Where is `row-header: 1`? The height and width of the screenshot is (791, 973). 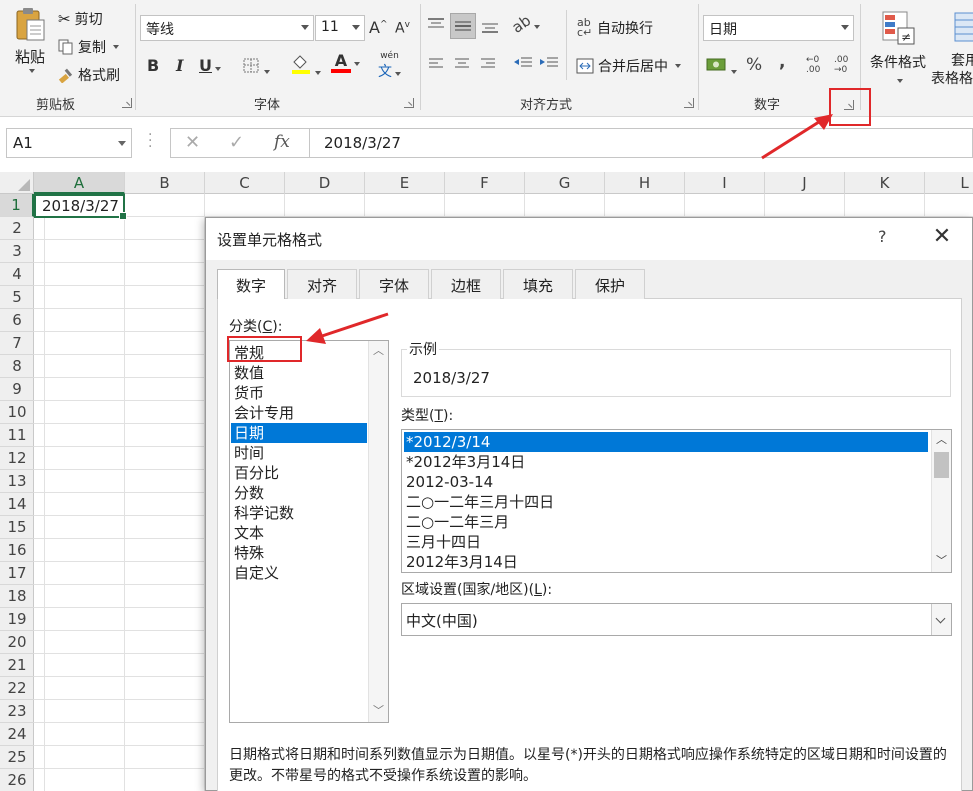
row-header: 1 is located at coordinates (17, 205).